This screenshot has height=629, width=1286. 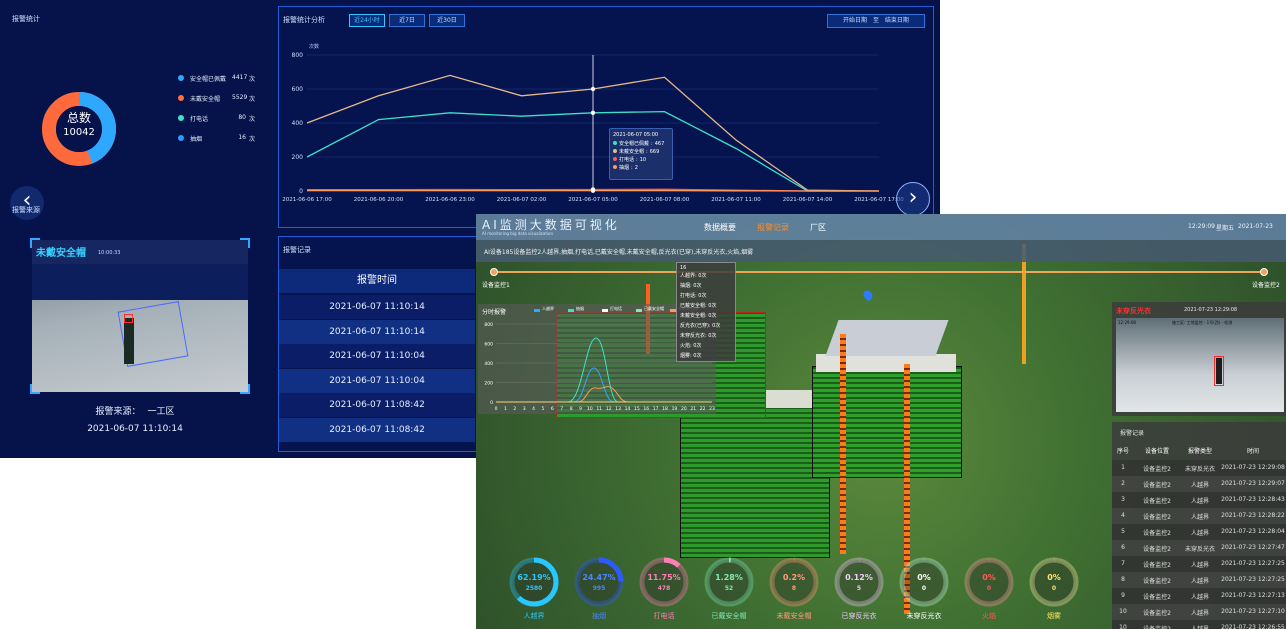 What do you see at coordinates (1253, 579) in the screenshot?
I see `records2-cell: 2021-07-23 12:27:25` at bounding box center [1253, 579].